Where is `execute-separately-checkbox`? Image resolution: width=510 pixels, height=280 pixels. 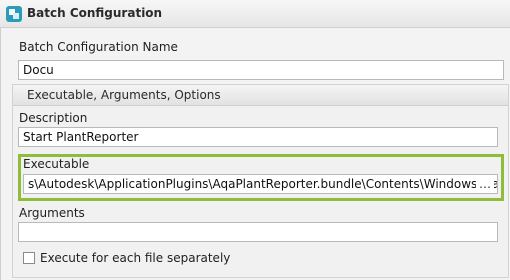 execute-separately-checkbox is located at coordinates (29, 258).